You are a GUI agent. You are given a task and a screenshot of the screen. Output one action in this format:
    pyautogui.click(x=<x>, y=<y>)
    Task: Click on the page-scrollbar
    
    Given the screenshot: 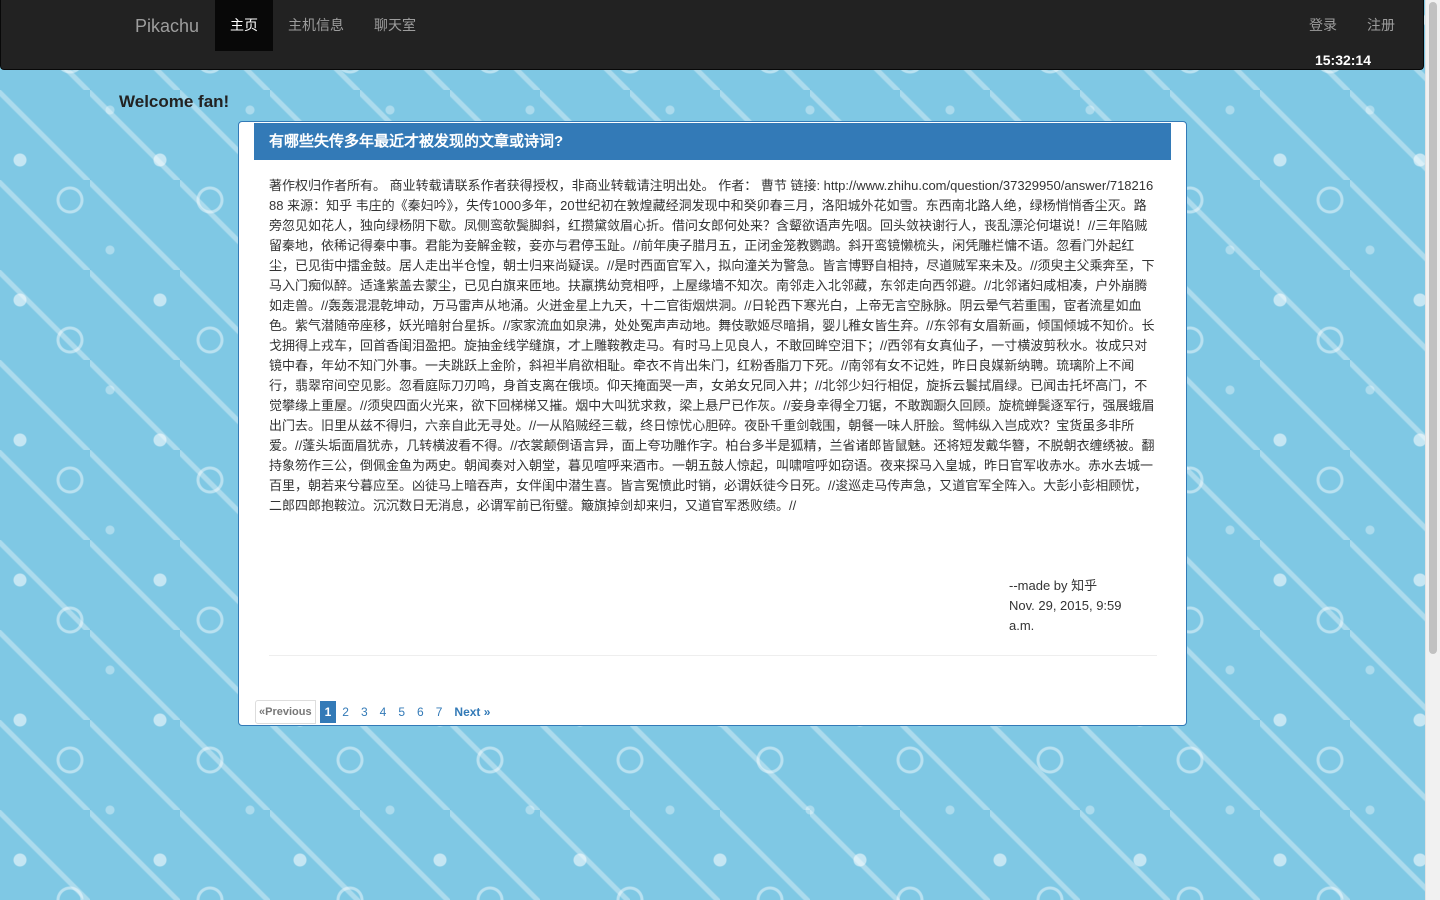 What is the action you would take?
    pyautogui.click(x=1432, y=450)
    